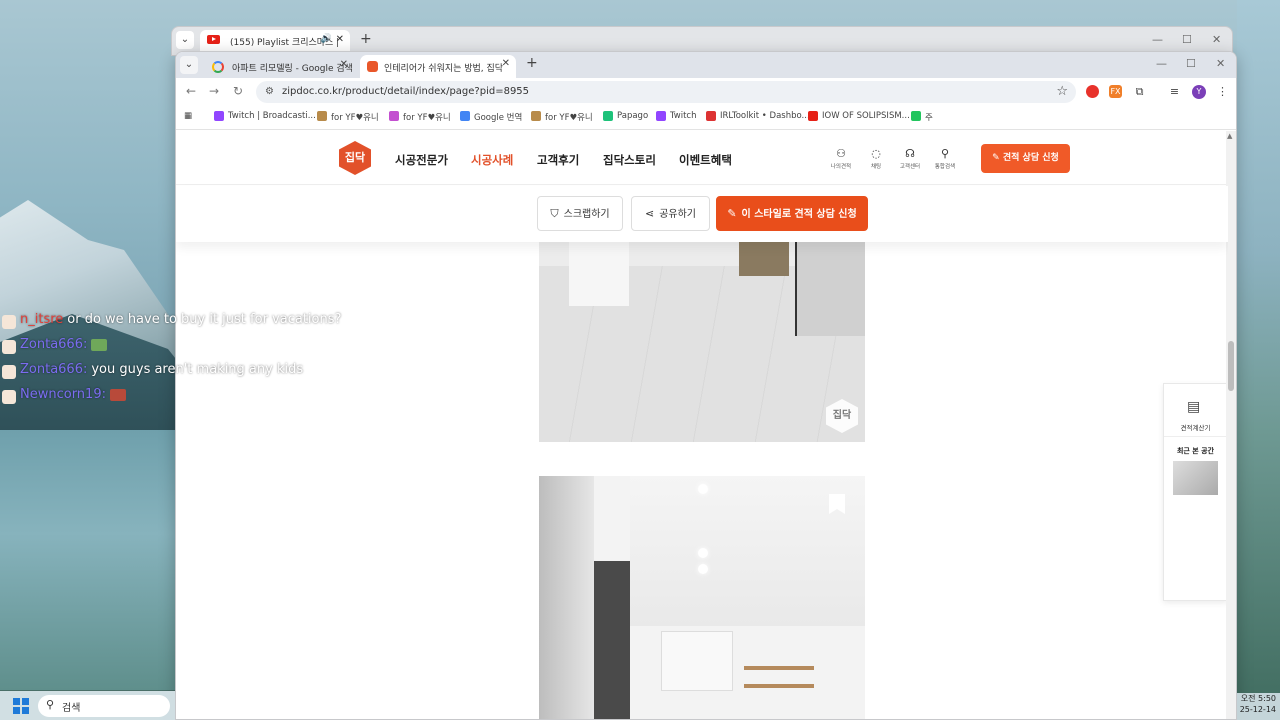  Describe the element at coordinates (841, 153) in the screenshot. I see `user-icon: ⚇` at that location.